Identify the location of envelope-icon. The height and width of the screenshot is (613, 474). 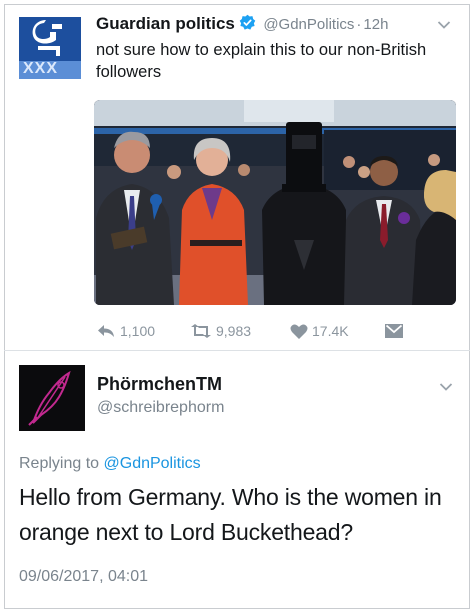
(394, 331).